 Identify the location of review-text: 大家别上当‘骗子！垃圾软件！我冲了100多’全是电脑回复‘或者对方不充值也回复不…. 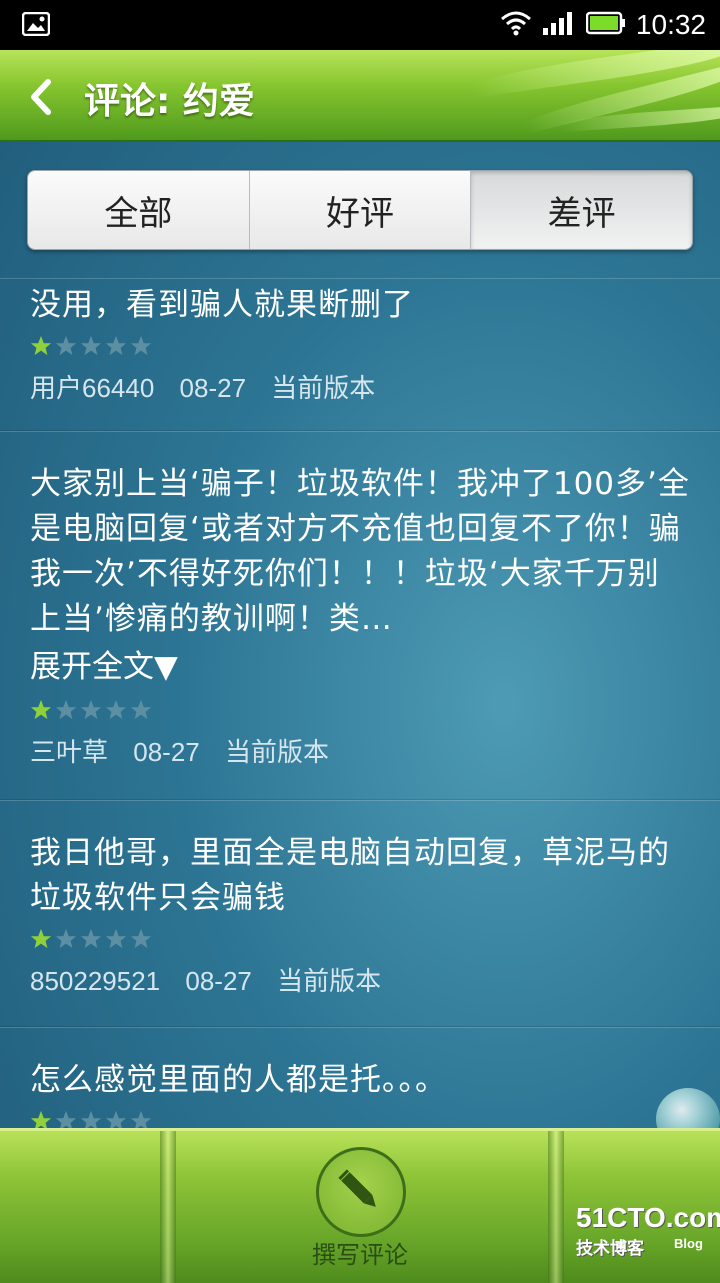
(360, 551).